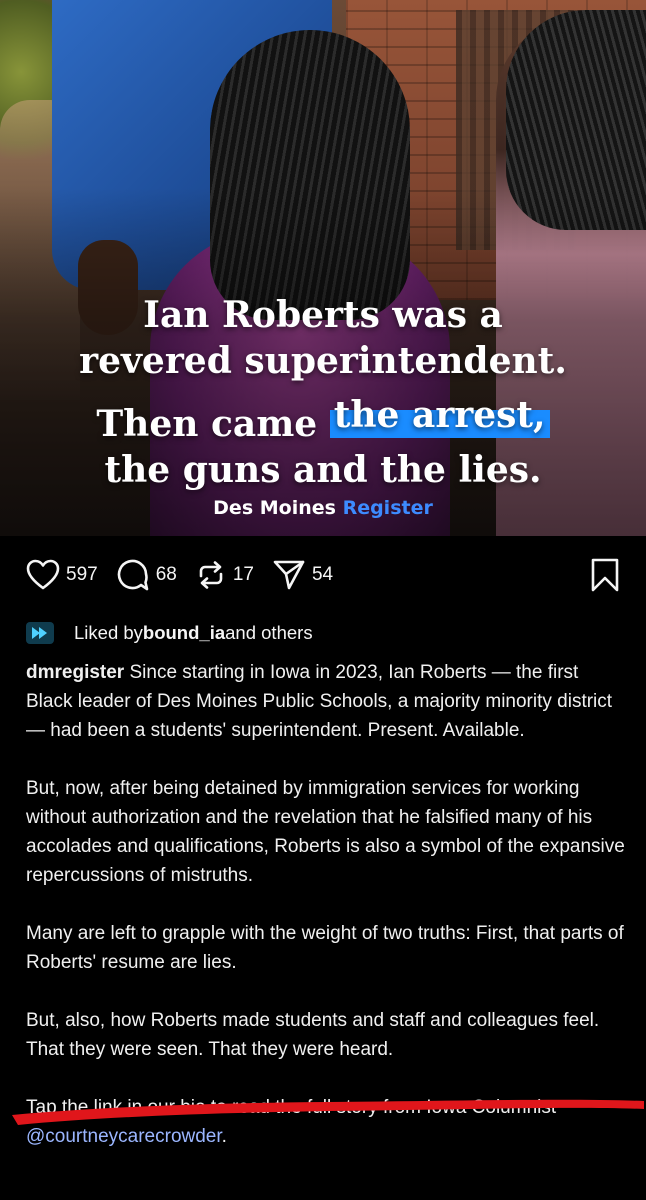  I want to click on save-button, so click(605, 577).